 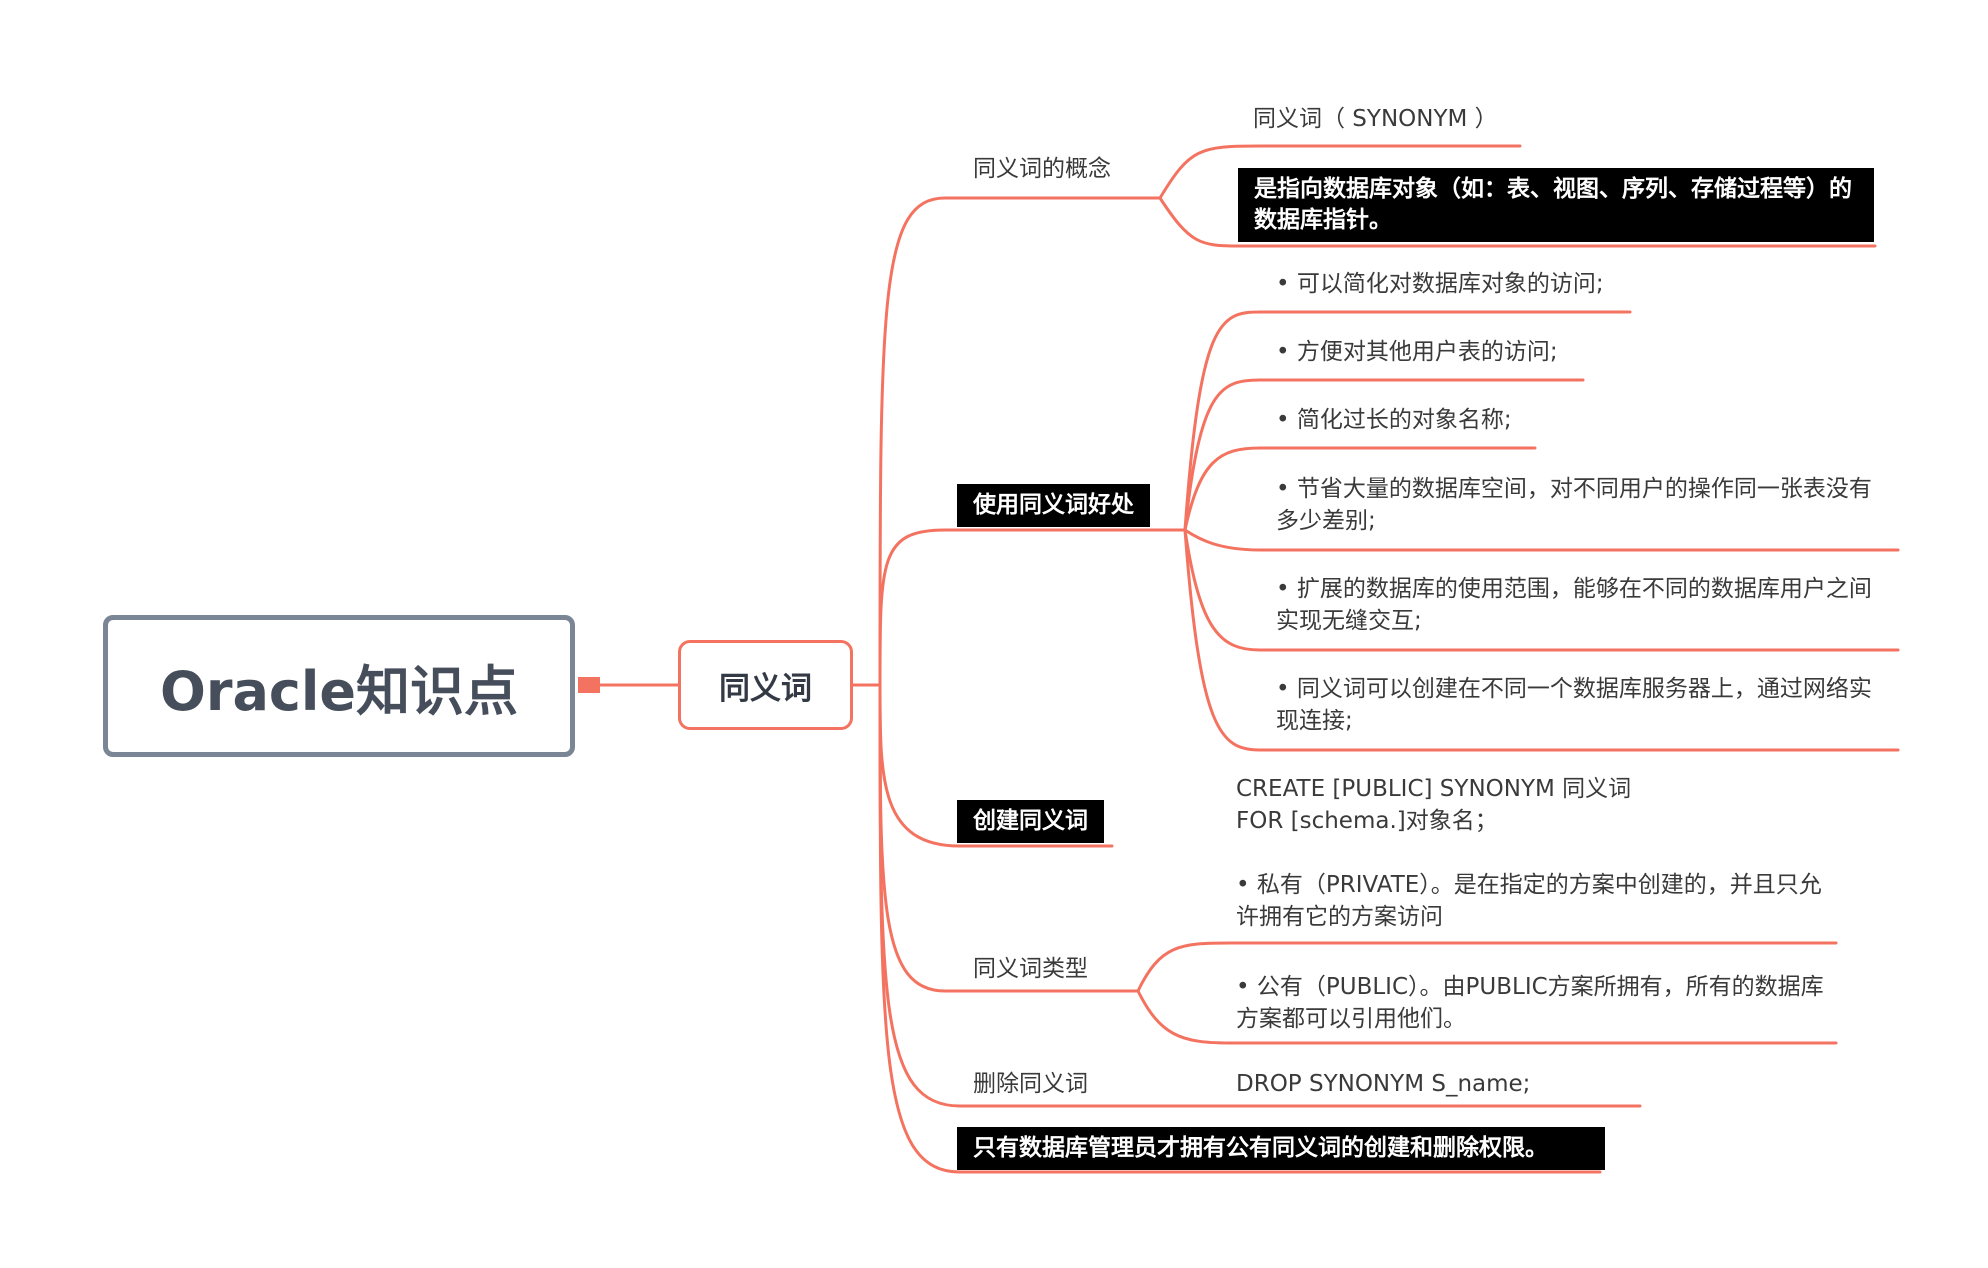 I want to click on root-topic-label: Oracle知识点, so click(x=339, y=691).